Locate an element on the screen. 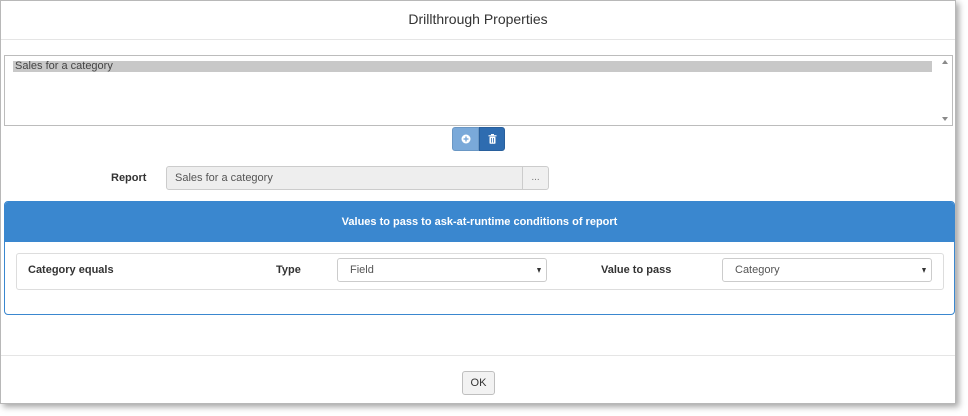  delete-drillthrough-button is located at coordinates (492, 139).